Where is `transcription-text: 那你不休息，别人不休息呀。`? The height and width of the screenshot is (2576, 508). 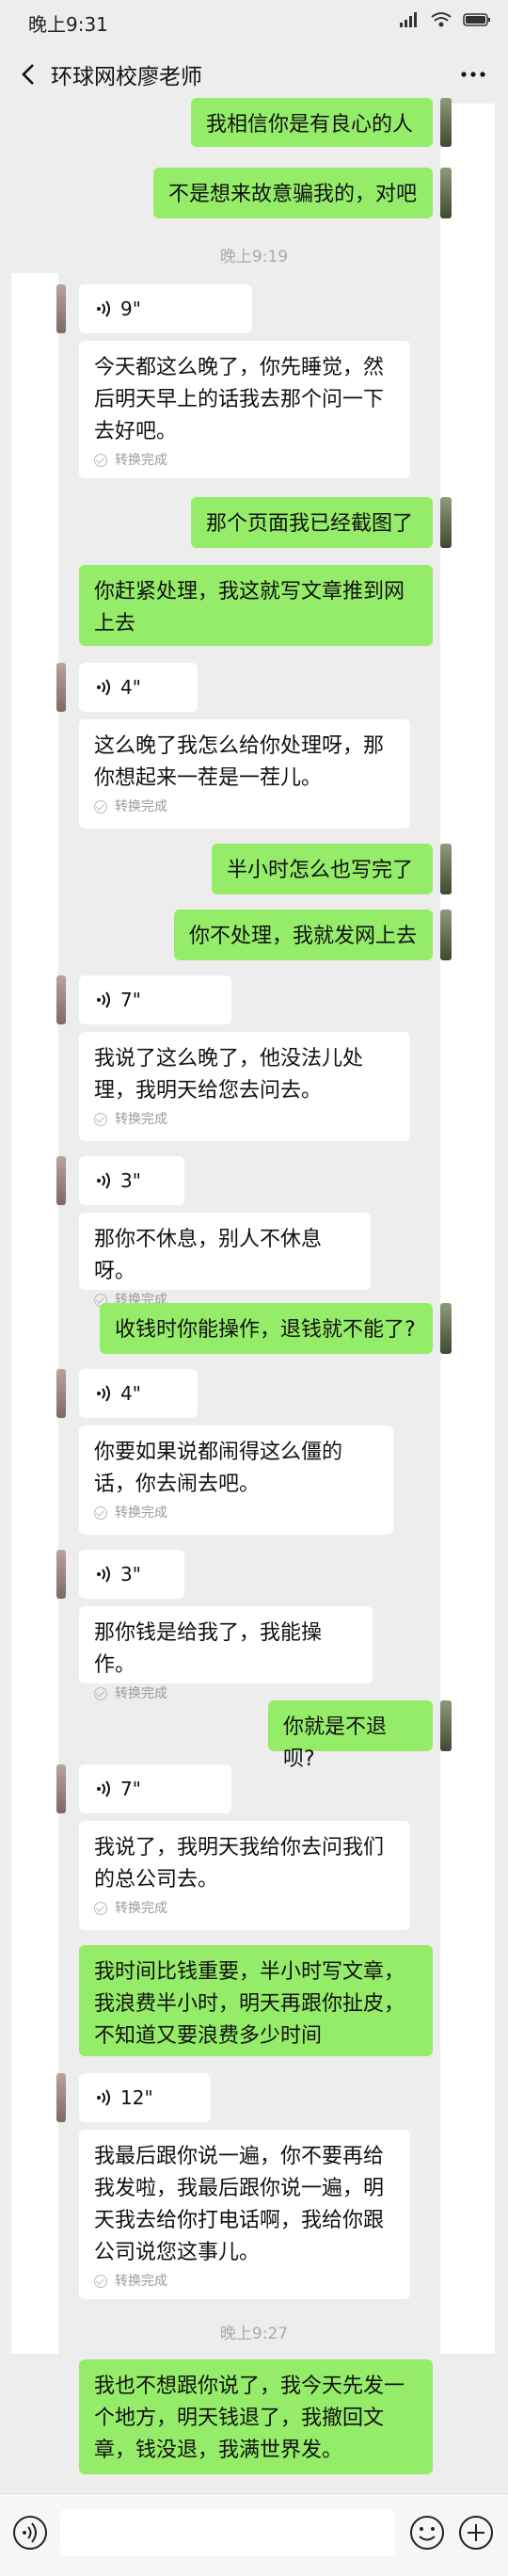
transcription-text: 那你不休息，别人不休息呀。 is located at coordinates (209, 1255).